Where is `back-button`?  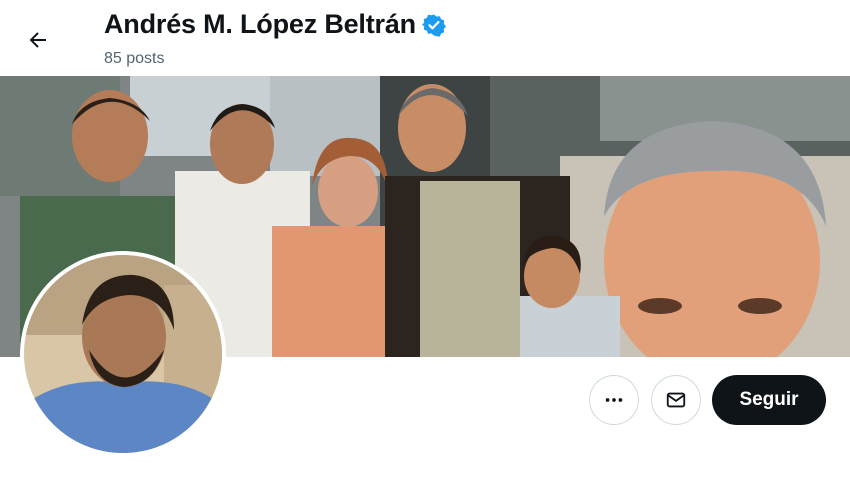 back-button is located at coordinates (38, 40).